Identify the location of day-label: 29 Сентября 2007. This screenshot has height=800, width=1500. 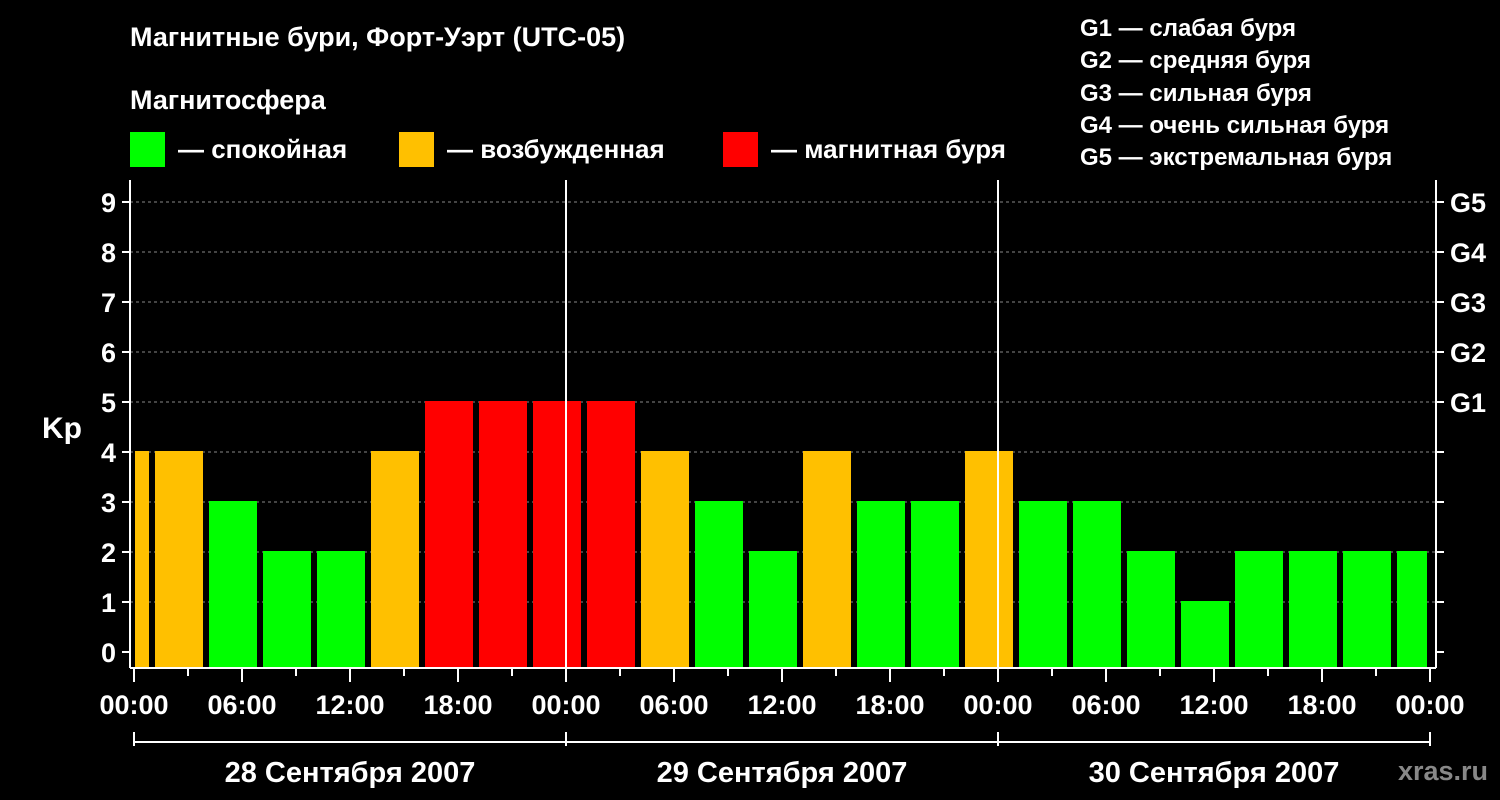
(782, 773).